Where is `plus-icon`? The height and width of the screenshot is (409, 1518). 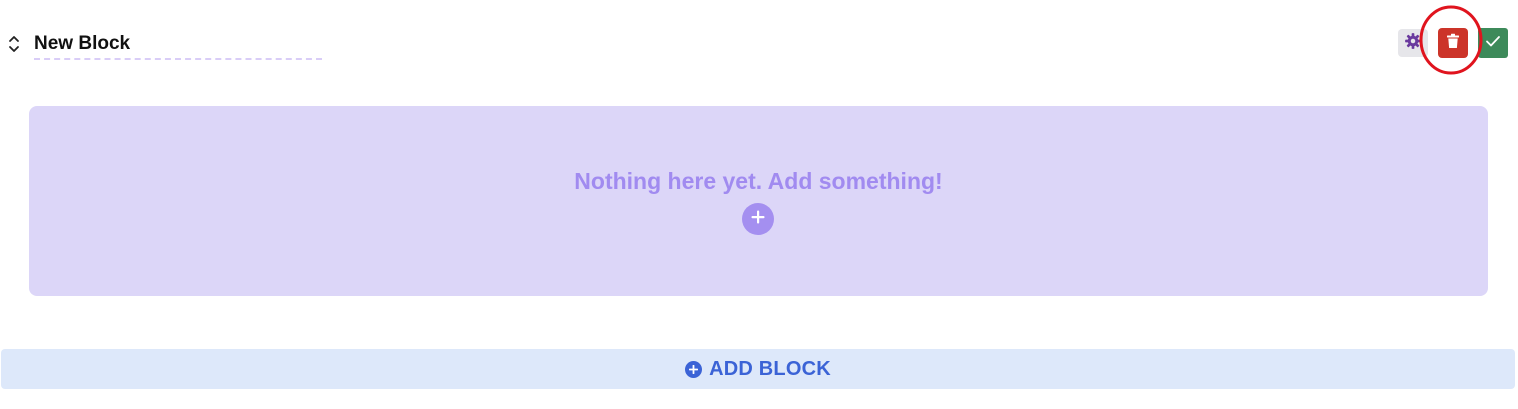
plus-icon is located at coordinates (758, 219).